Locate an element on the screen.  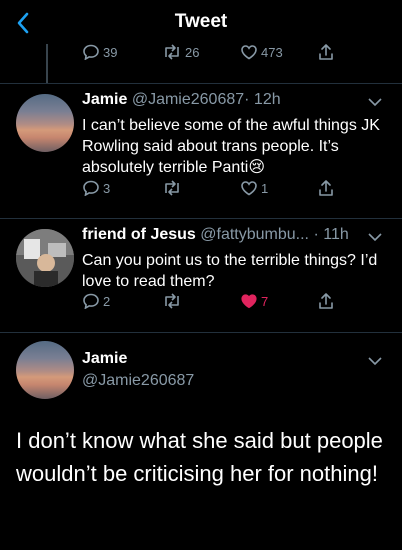
back-button is located at coordinates (23, 23).